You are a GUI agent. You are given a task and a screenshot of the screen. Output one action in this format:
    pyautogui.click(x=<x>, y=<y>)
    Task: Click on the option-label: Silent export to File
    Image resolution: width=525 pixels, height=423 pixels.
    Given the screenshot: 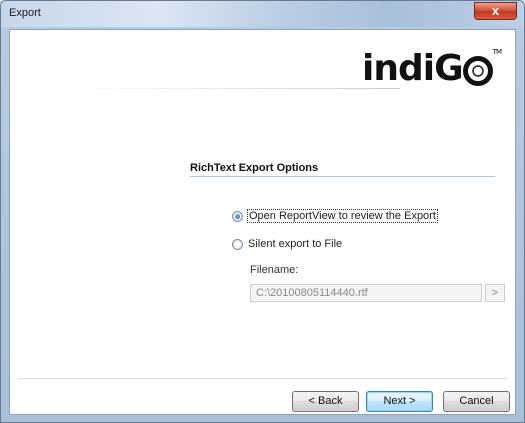 What is the action you would take?
    pyautogui.click(x=295, y=244)
    